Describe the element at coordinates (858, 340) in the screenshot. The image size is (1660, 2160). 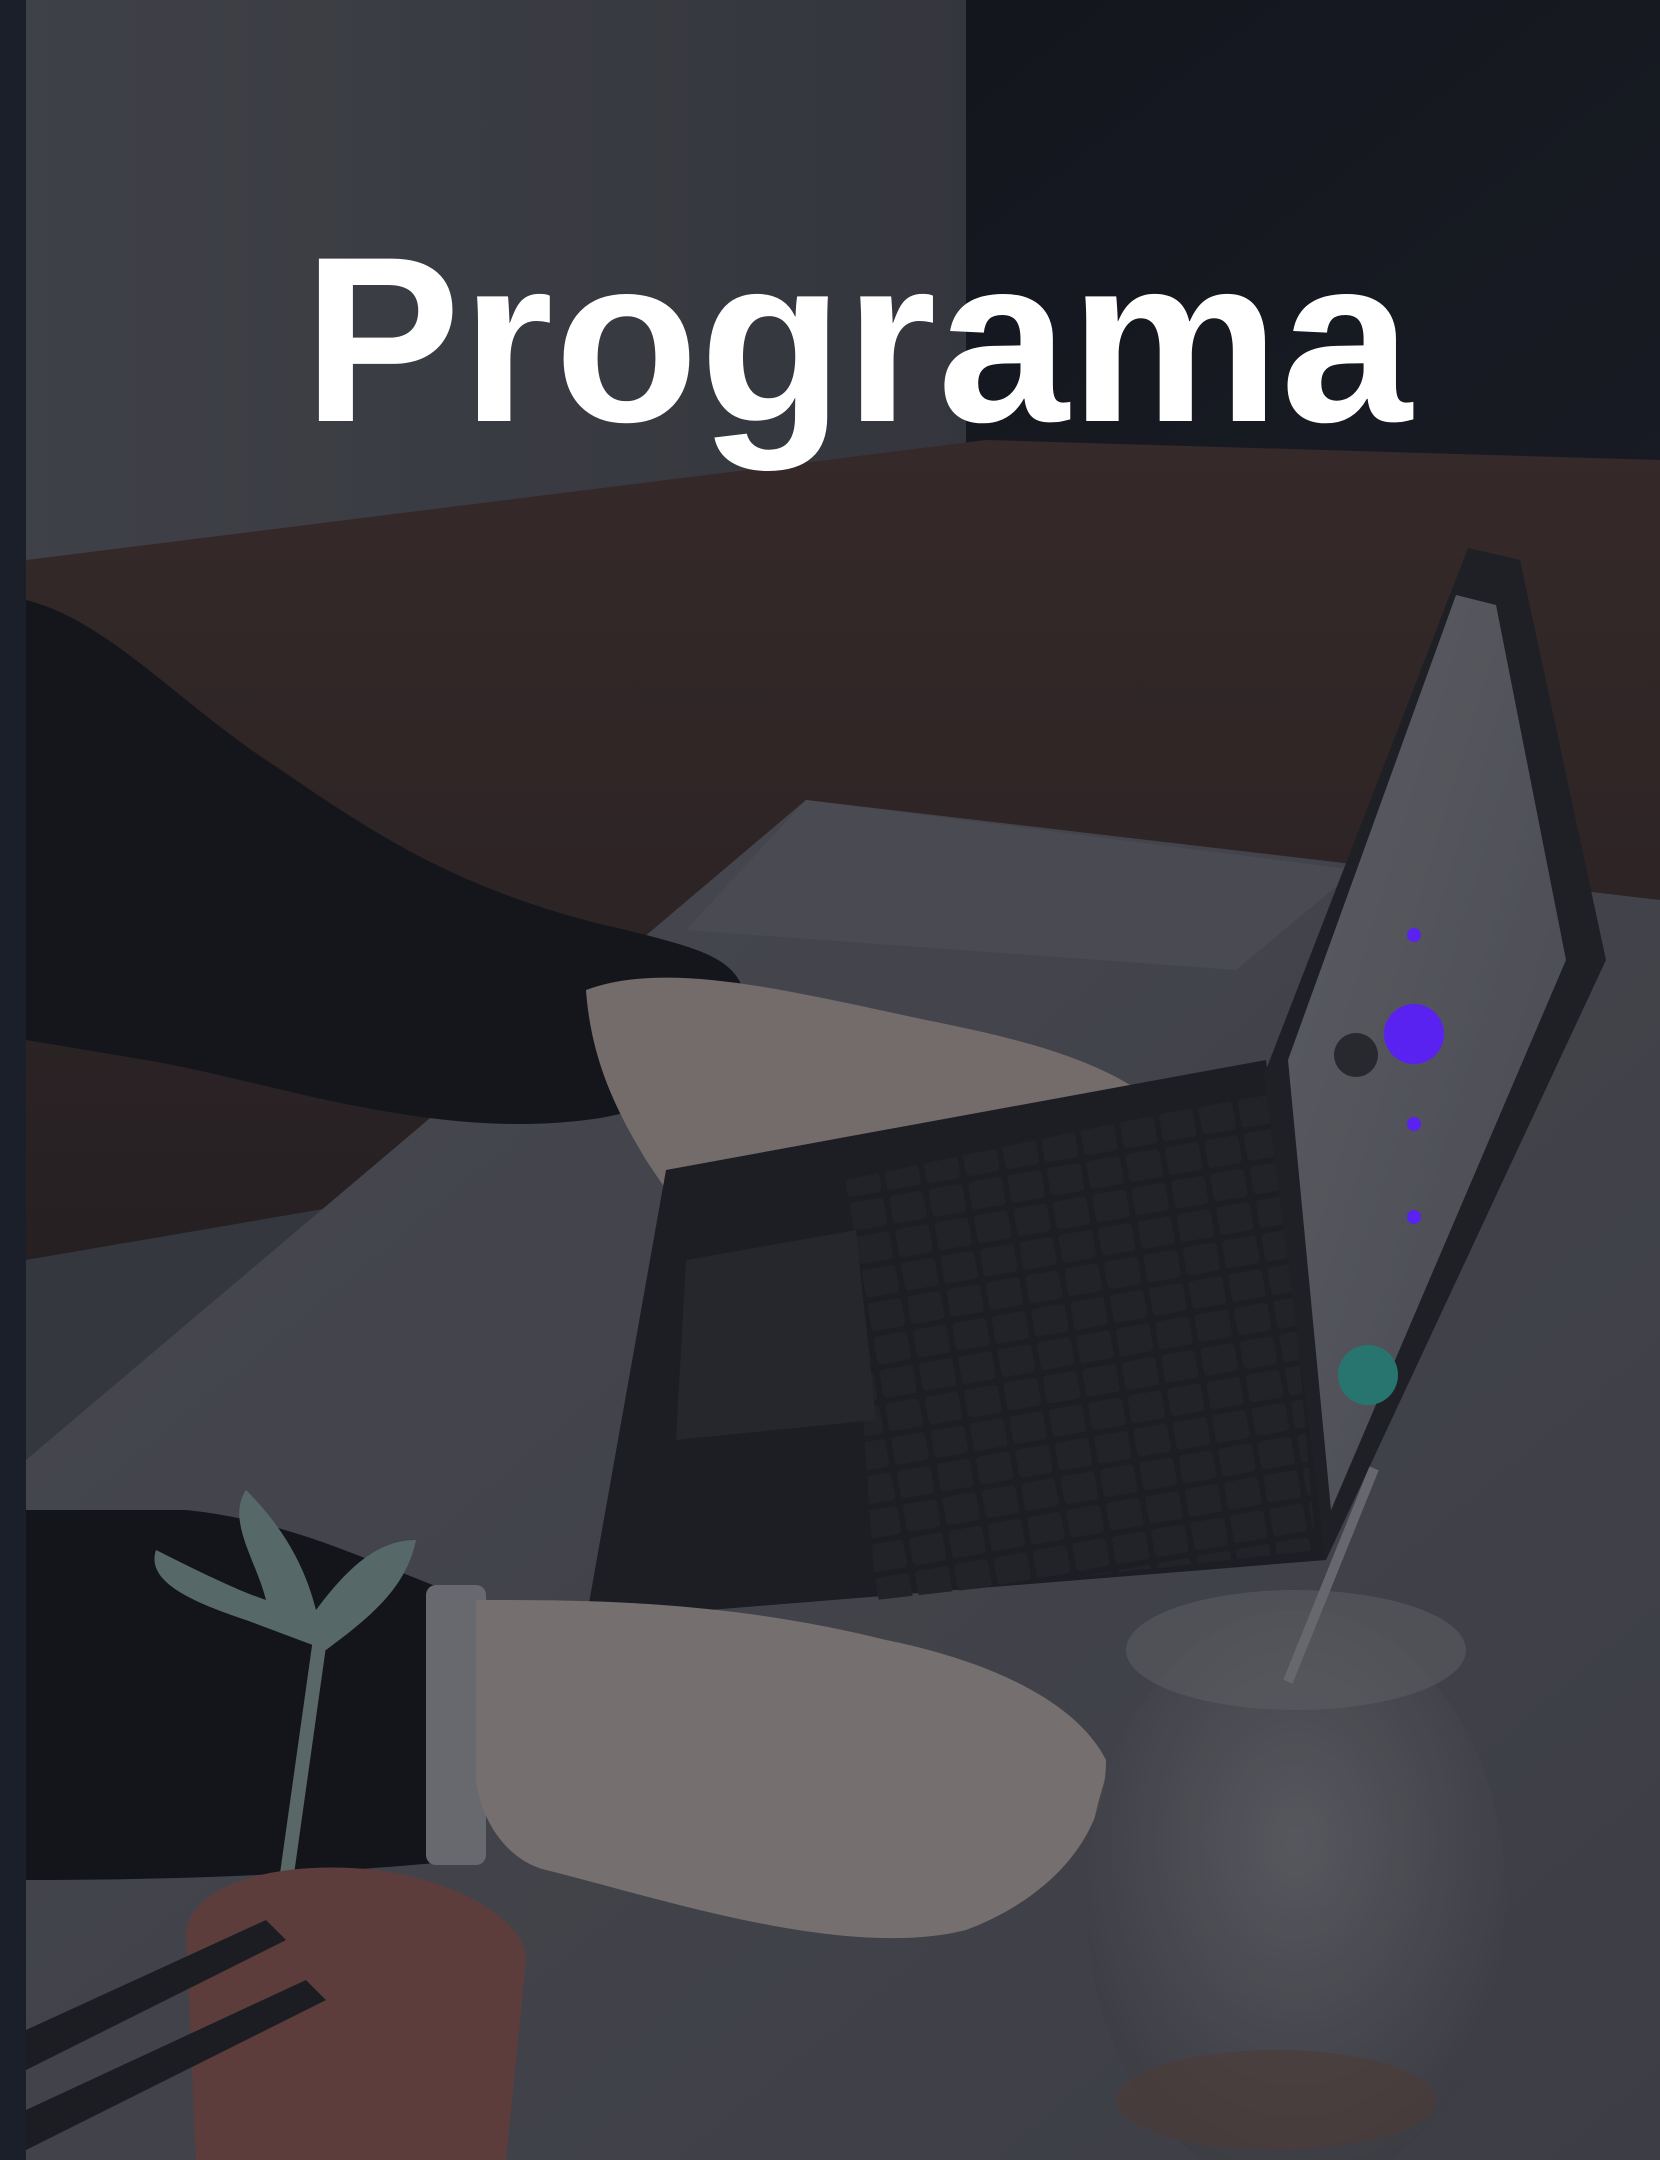
I see `page-title: Programa` at that location.